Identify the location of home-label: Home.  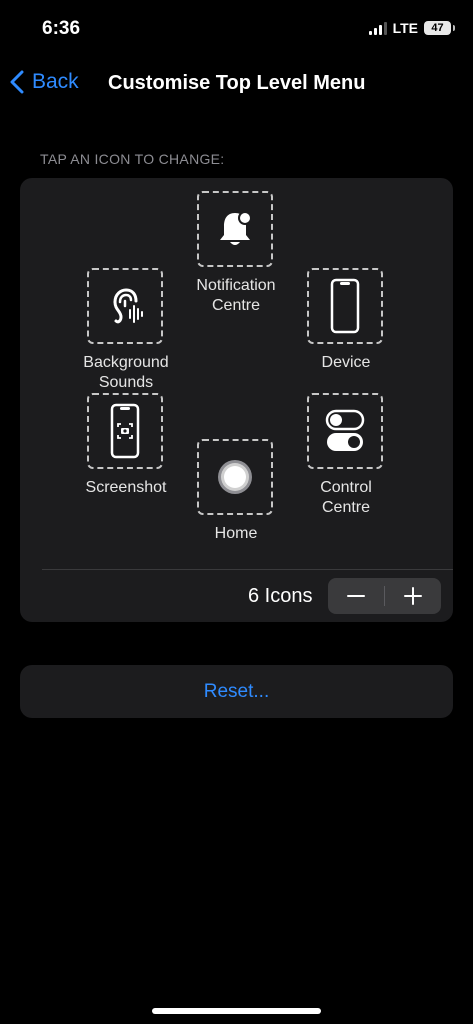
(236, 533).